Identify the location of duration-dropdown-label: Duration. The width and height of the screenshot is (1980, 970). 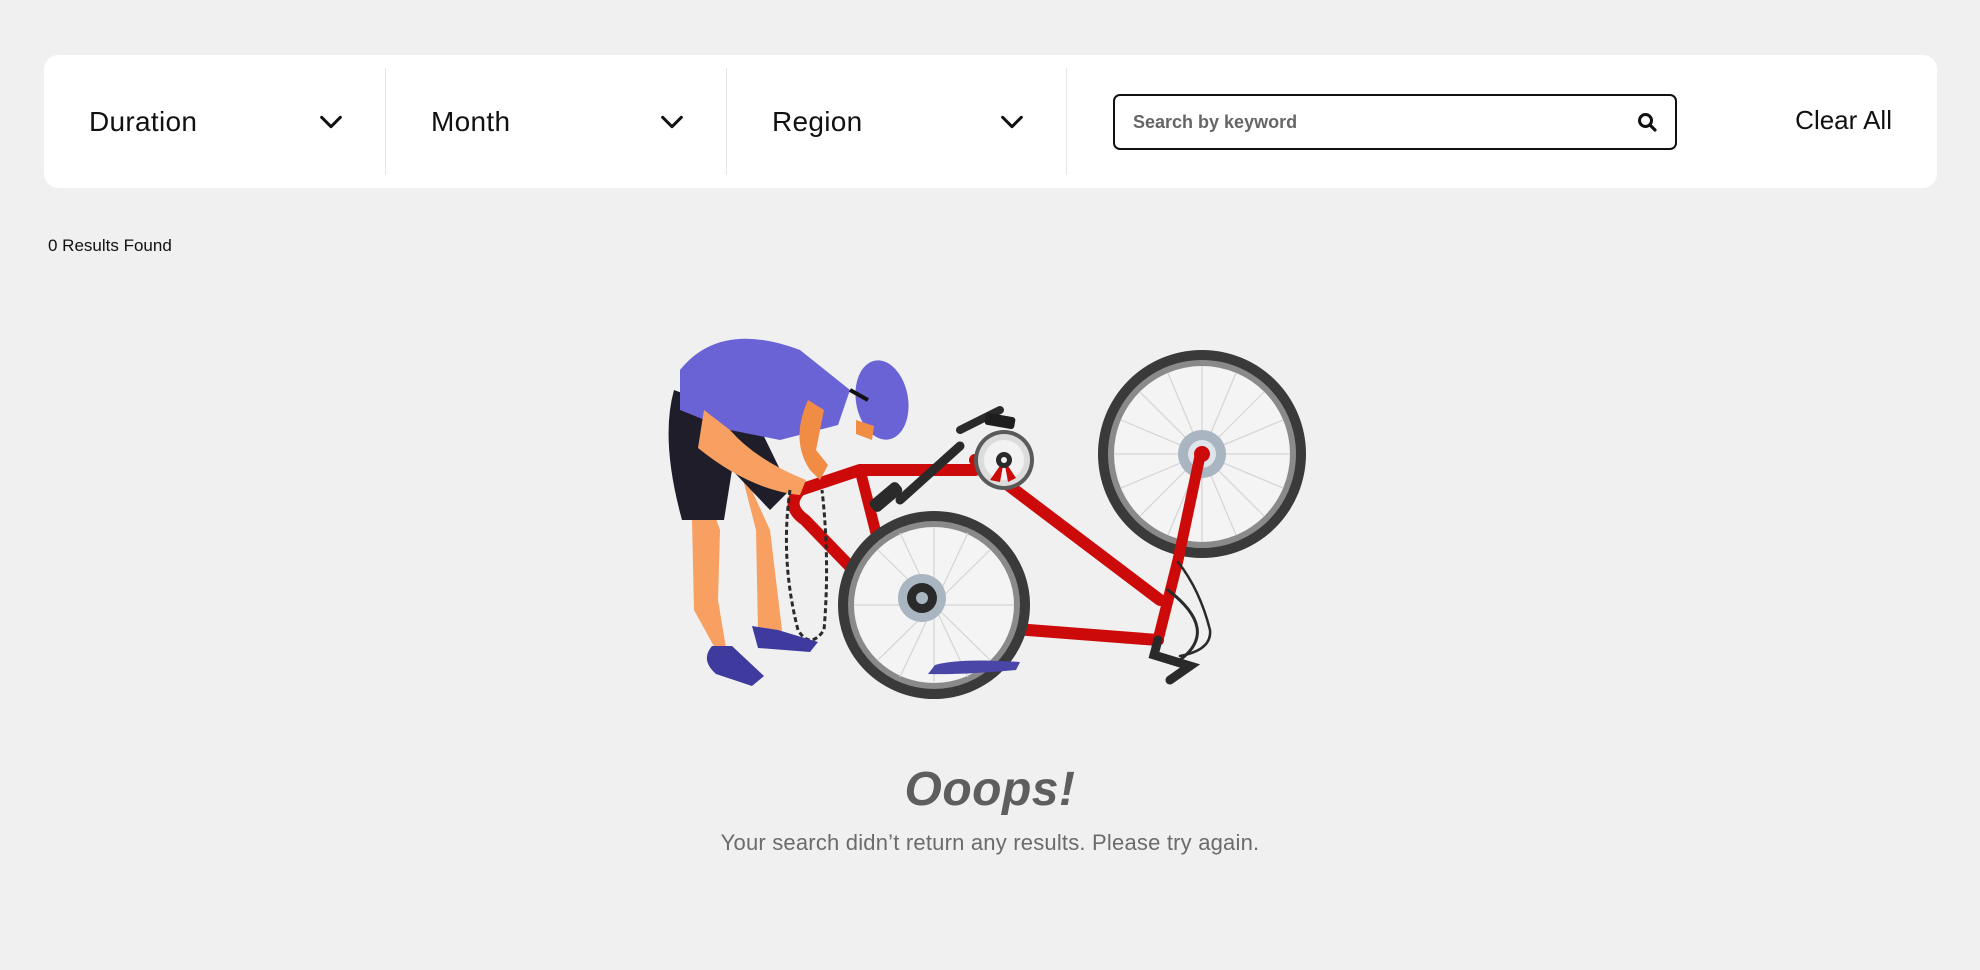
(143, 121).